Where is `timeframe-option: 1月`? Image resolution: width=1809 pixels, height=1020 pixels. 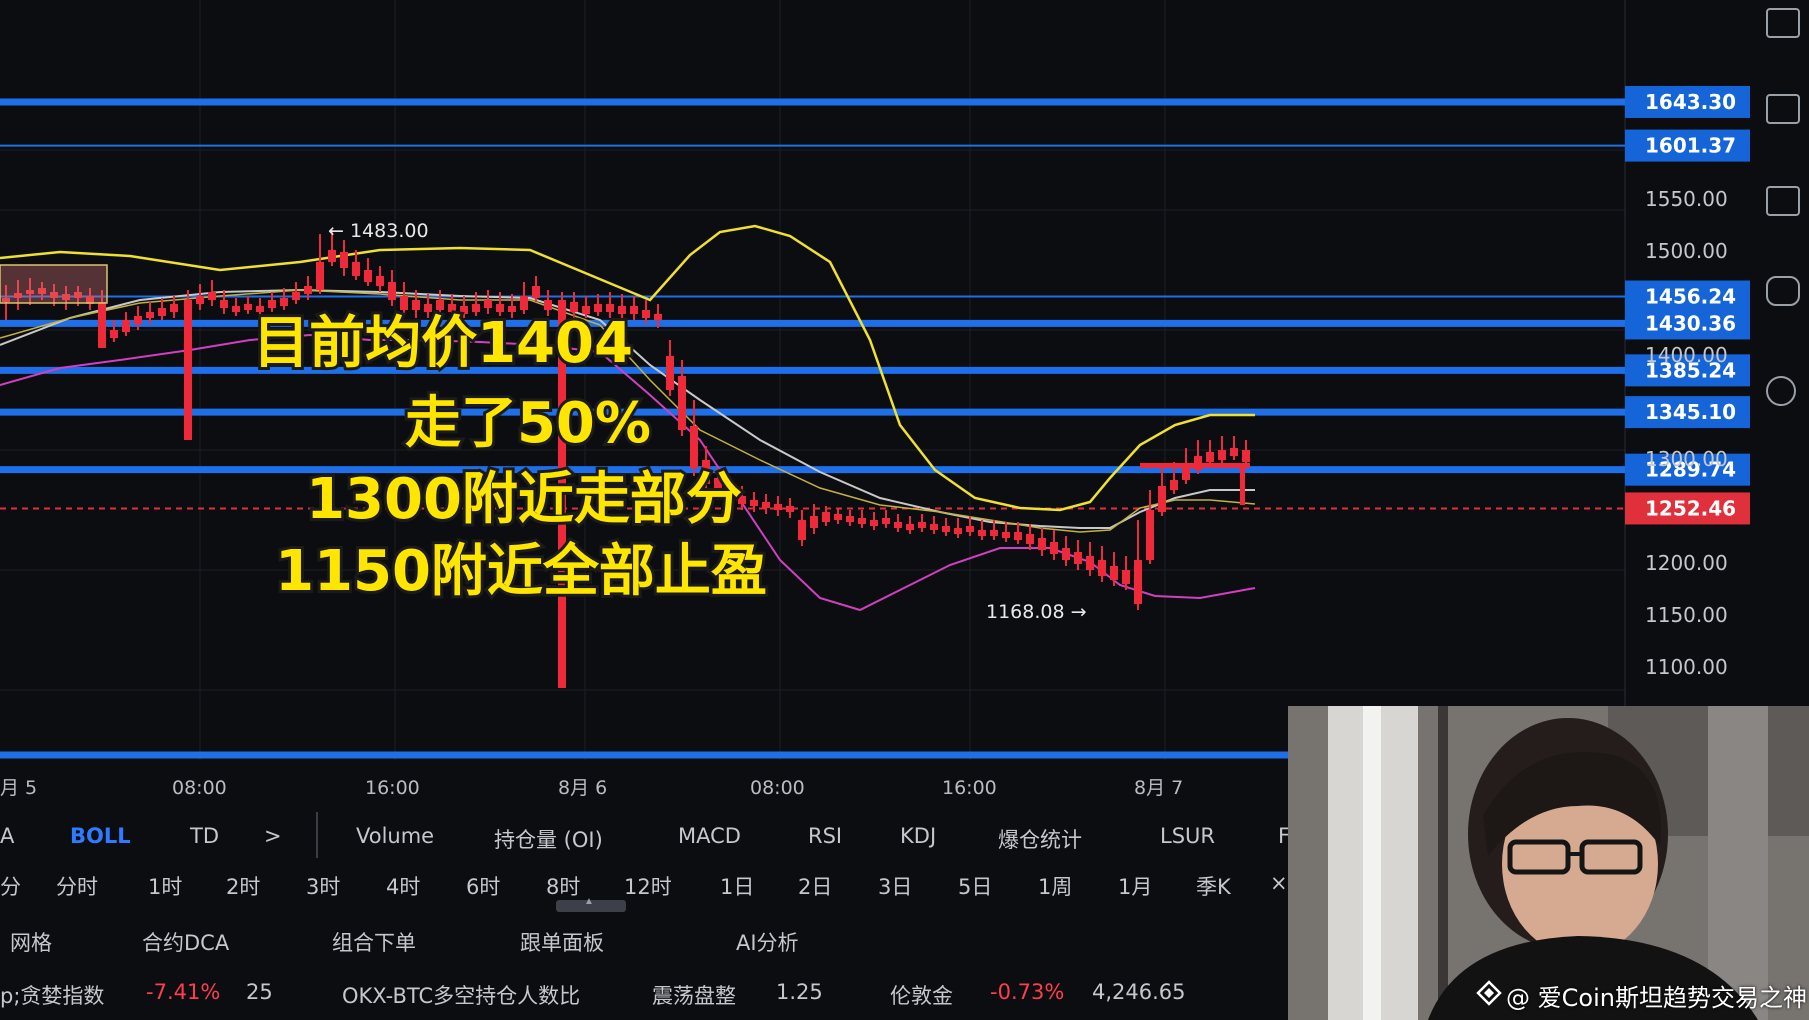 timeframe-option: 1月 is located at coordinates (1135, 886).